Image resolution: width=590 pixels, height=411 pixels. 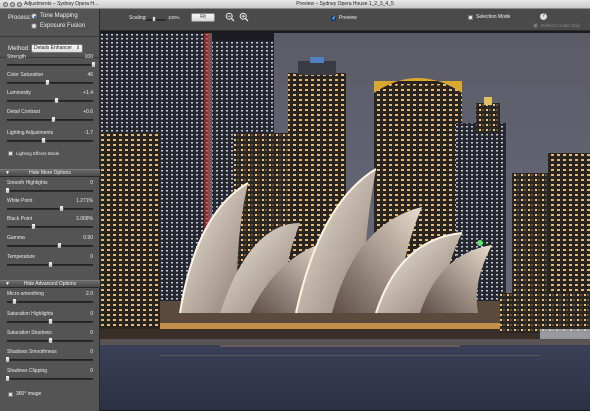 What do you see at coordinates (230, 17) in the screenshot?
I see `zoom-out-icon` at bounding box center [230, 17].